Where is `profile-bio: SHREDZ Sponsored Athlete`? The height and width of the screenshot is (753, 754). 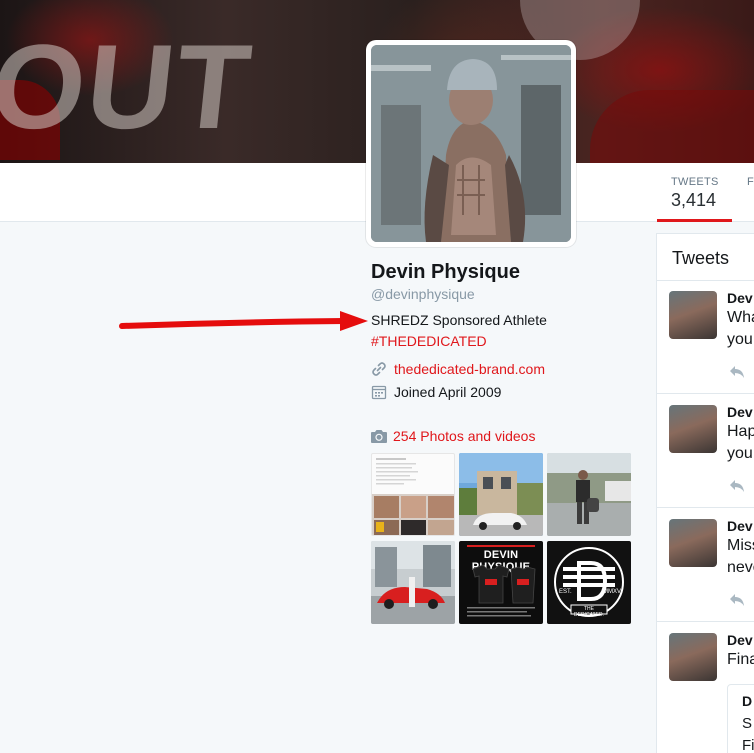 profile-bio: SHREDZ Sponsored Athlete is located at coordinates (459, 320).